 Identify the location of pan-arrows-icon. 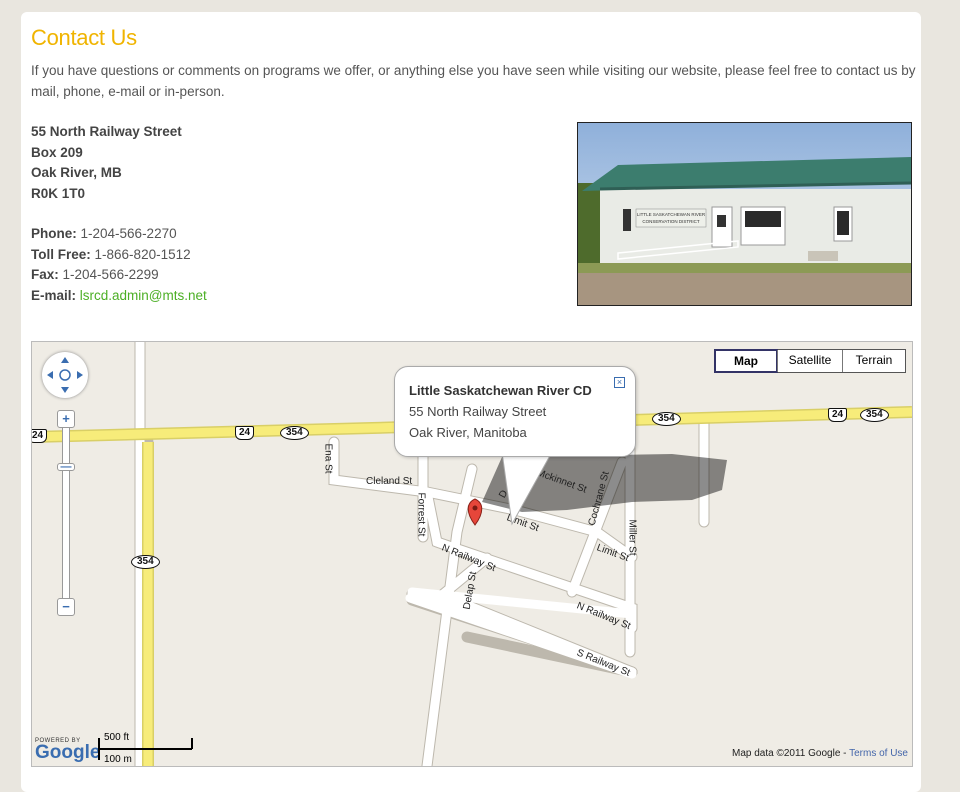
(65, 375).